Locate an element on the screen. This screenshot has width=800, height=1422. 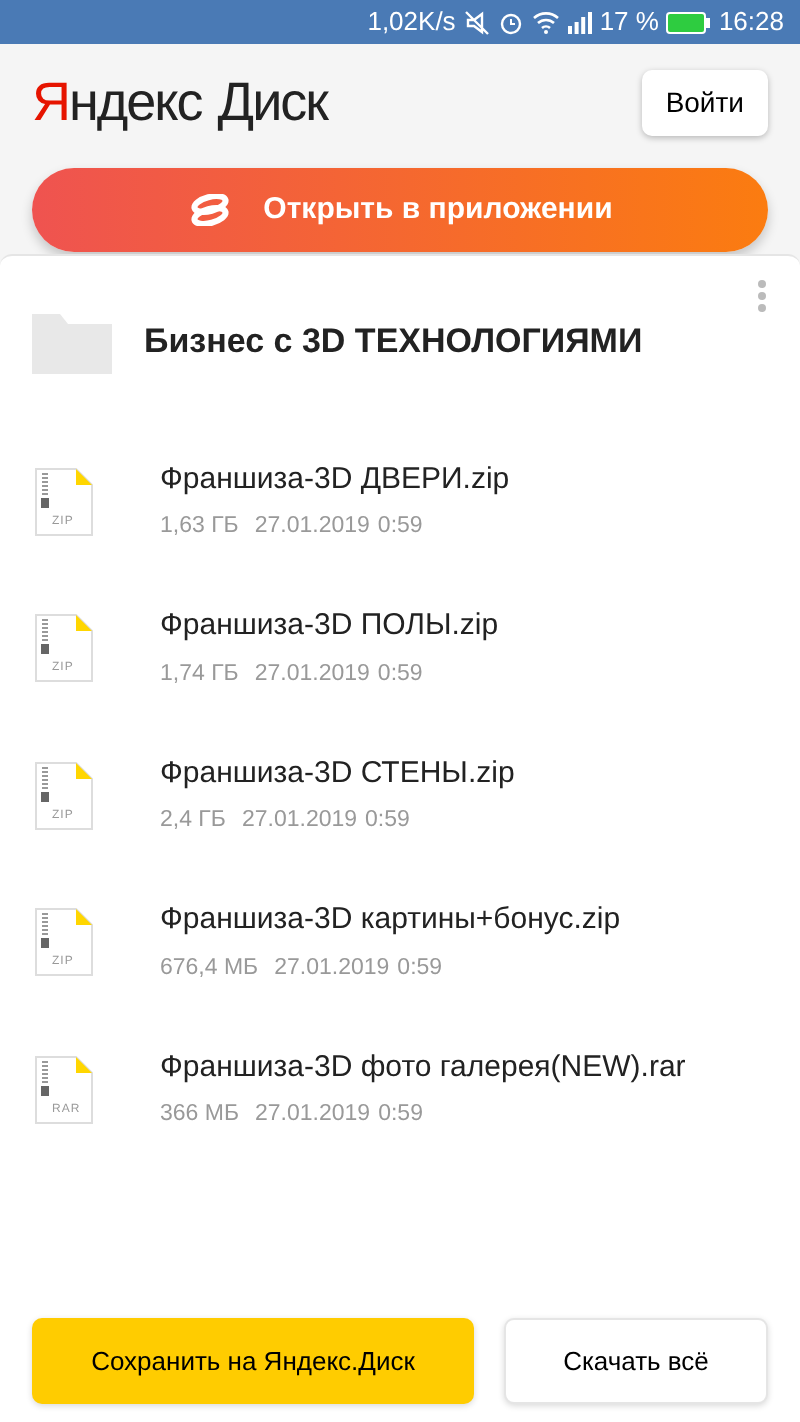
file-size: 1,74 ГБ is located at coordinates (199, 674).